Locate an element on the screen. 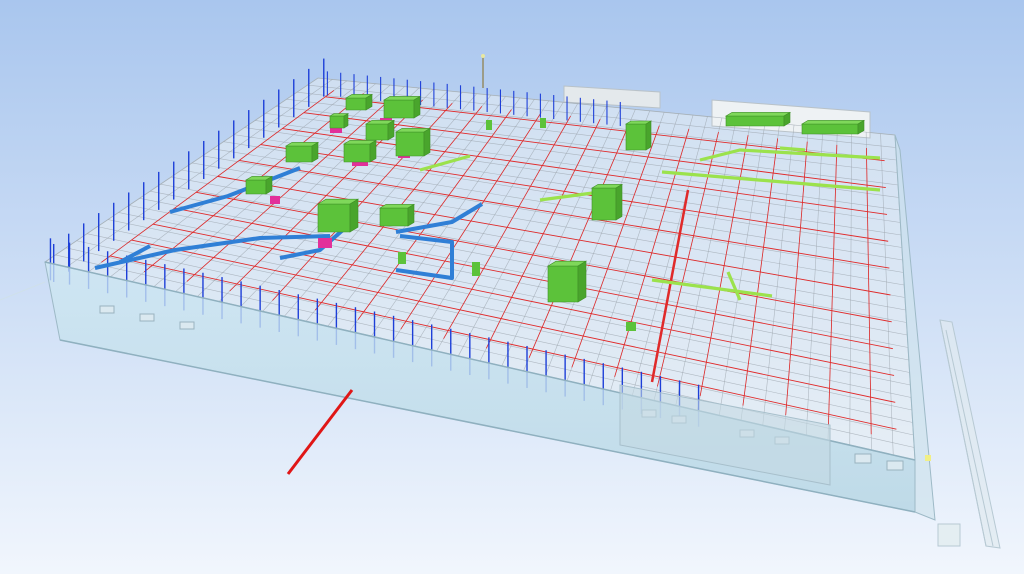  pipe-run is located at coordinates (792, 149).